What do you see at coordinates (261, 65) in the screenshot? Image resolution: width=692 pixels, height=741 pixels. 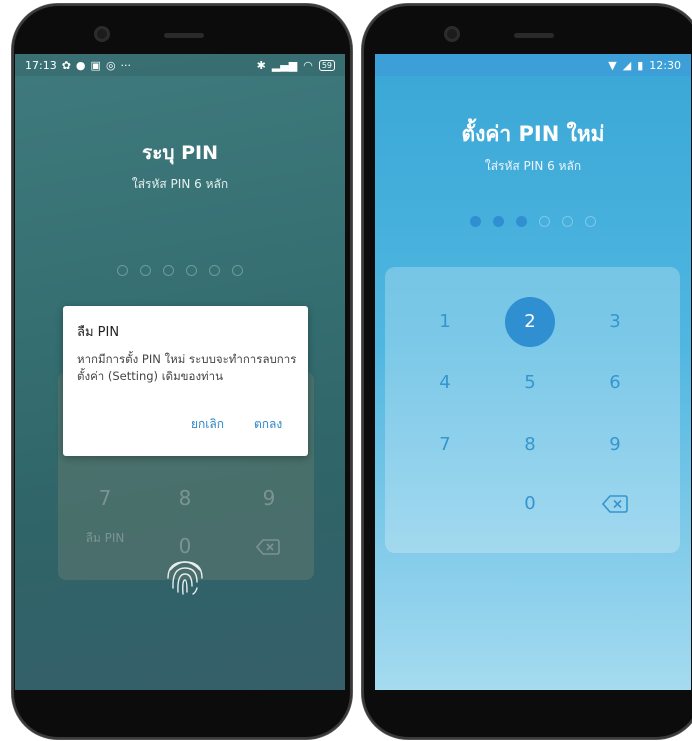 I see `bluetooth-icon: ✱` at bounding box center [261, 65].